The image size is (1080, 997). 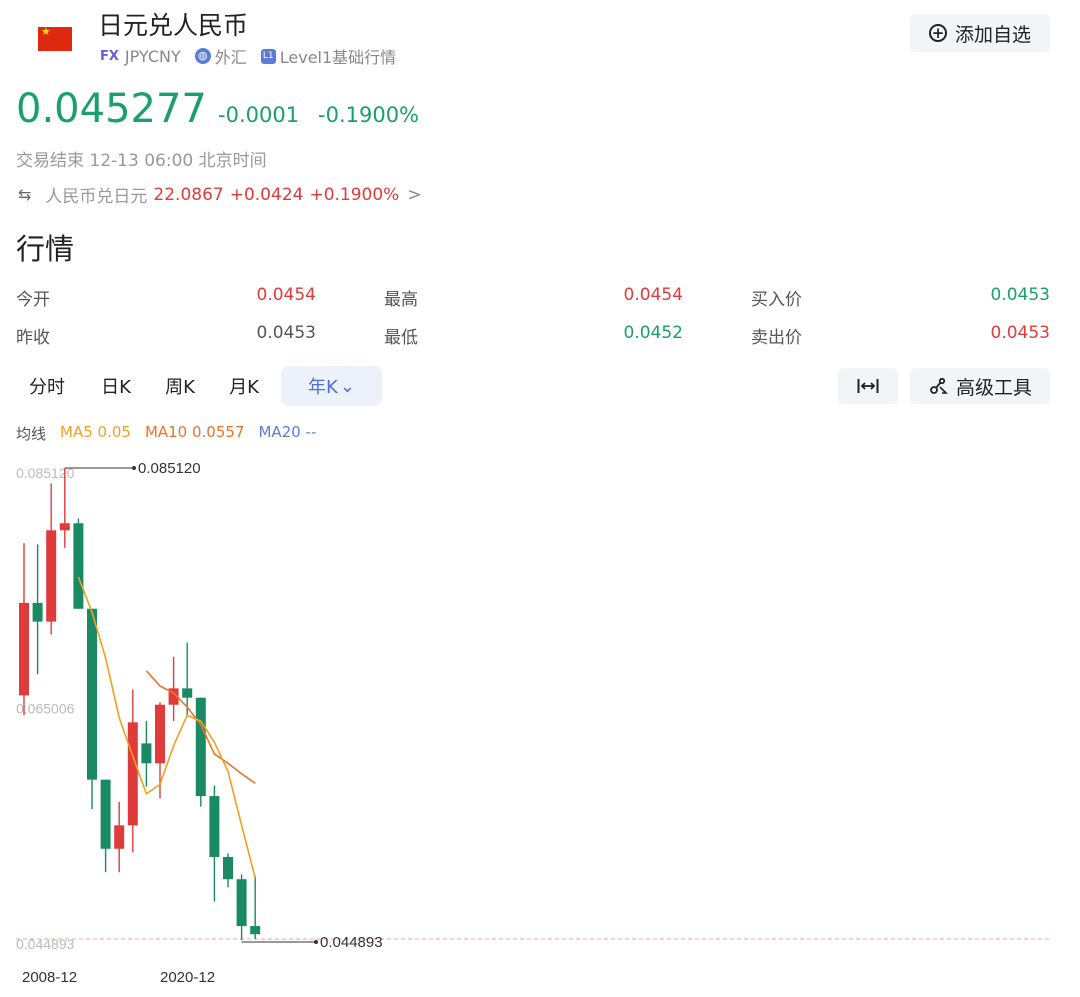 I want to click on tab-intraday: 分时, so click(x=47, y=386).